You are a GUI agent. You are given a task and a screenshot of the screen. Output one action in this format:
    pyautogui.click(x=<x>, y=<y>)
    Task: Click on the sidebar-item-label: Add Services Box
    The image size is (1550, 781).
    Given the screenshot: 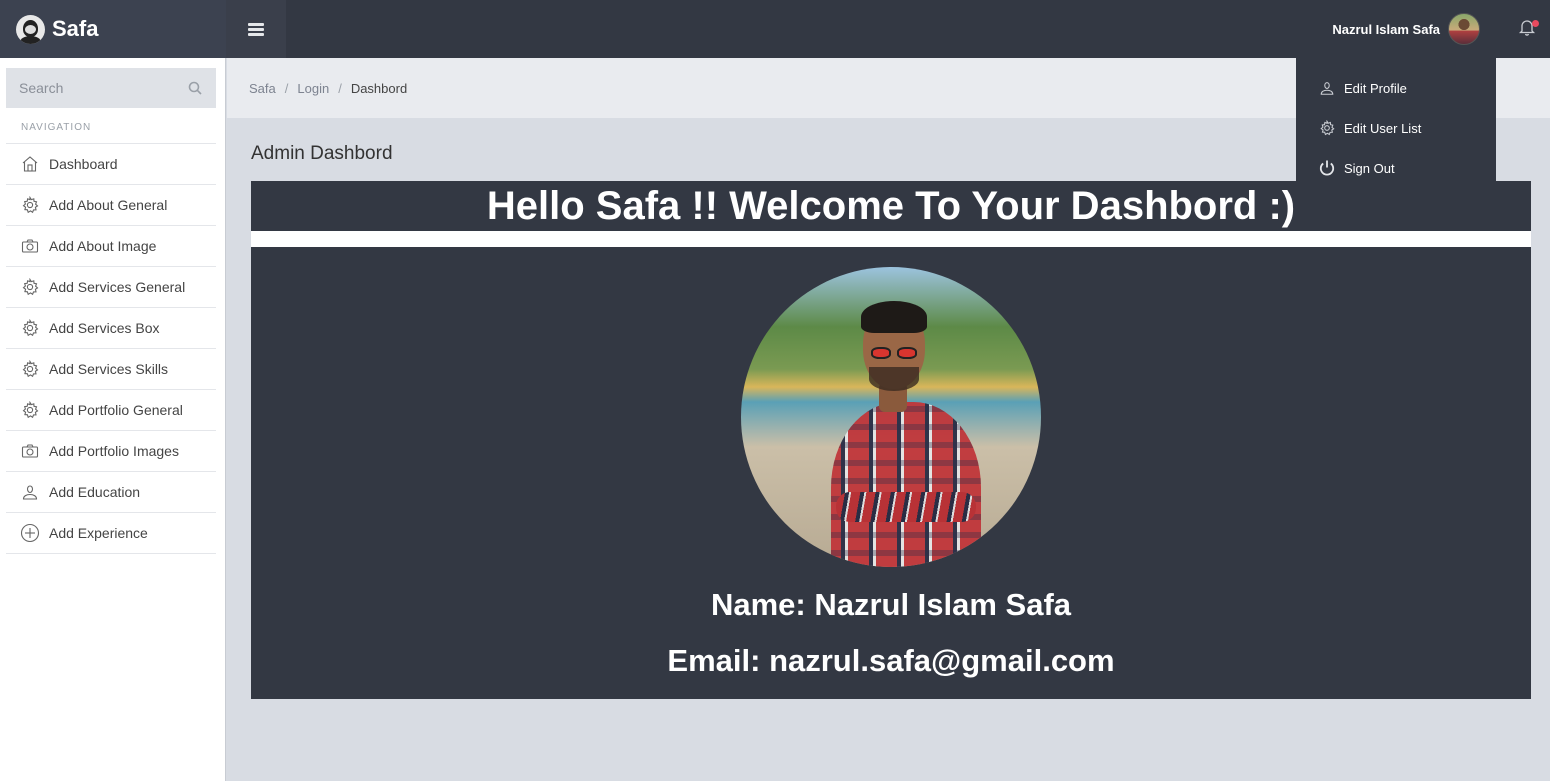 What is the action you would take?
    pyautogui.click(x=104, y=328)
    